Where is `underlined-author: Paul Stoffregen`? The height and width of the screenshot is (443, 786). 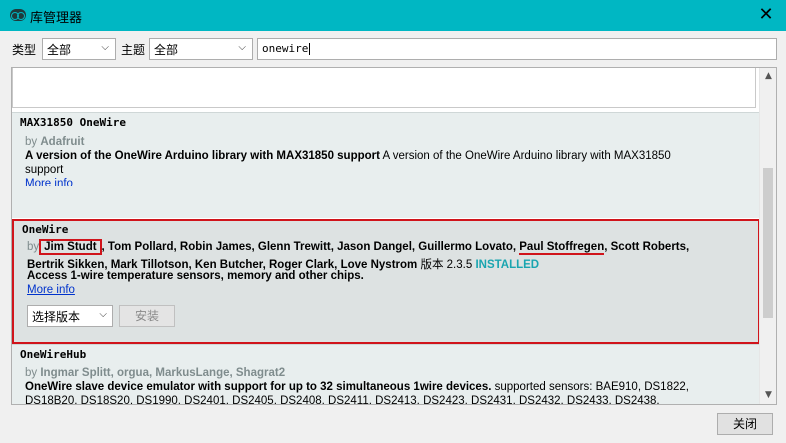
underlined-author: Paul Stoffregen is located at coordinates (562, 248).